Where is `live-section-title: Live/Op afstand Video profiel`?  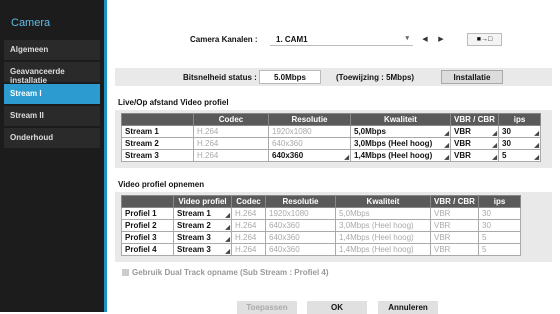
live-section-title: Live/Op afstand Video profiel is located at coordinates (173, 102).